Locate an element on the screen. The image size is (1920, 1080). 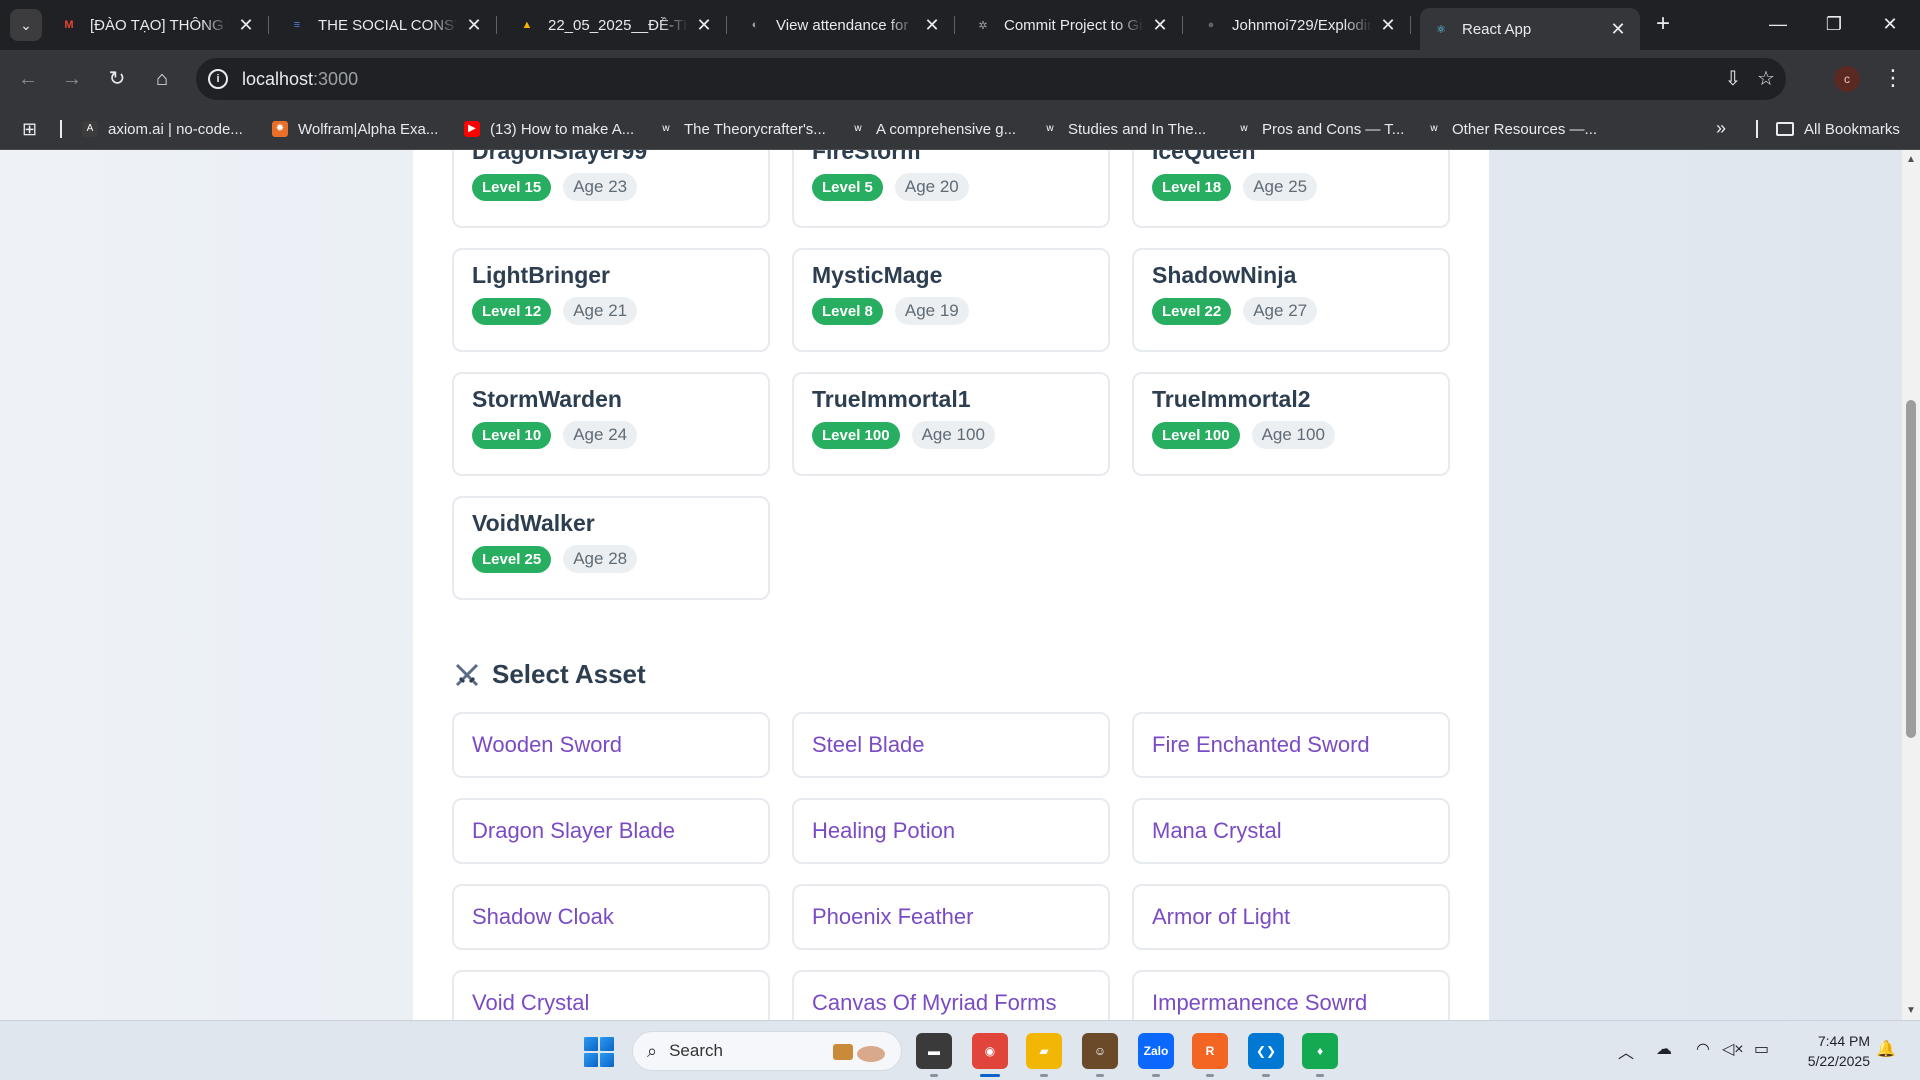
browser-tab: ● Johnmoi729/Exploding ✕ is located at coordinates (1300, 25).